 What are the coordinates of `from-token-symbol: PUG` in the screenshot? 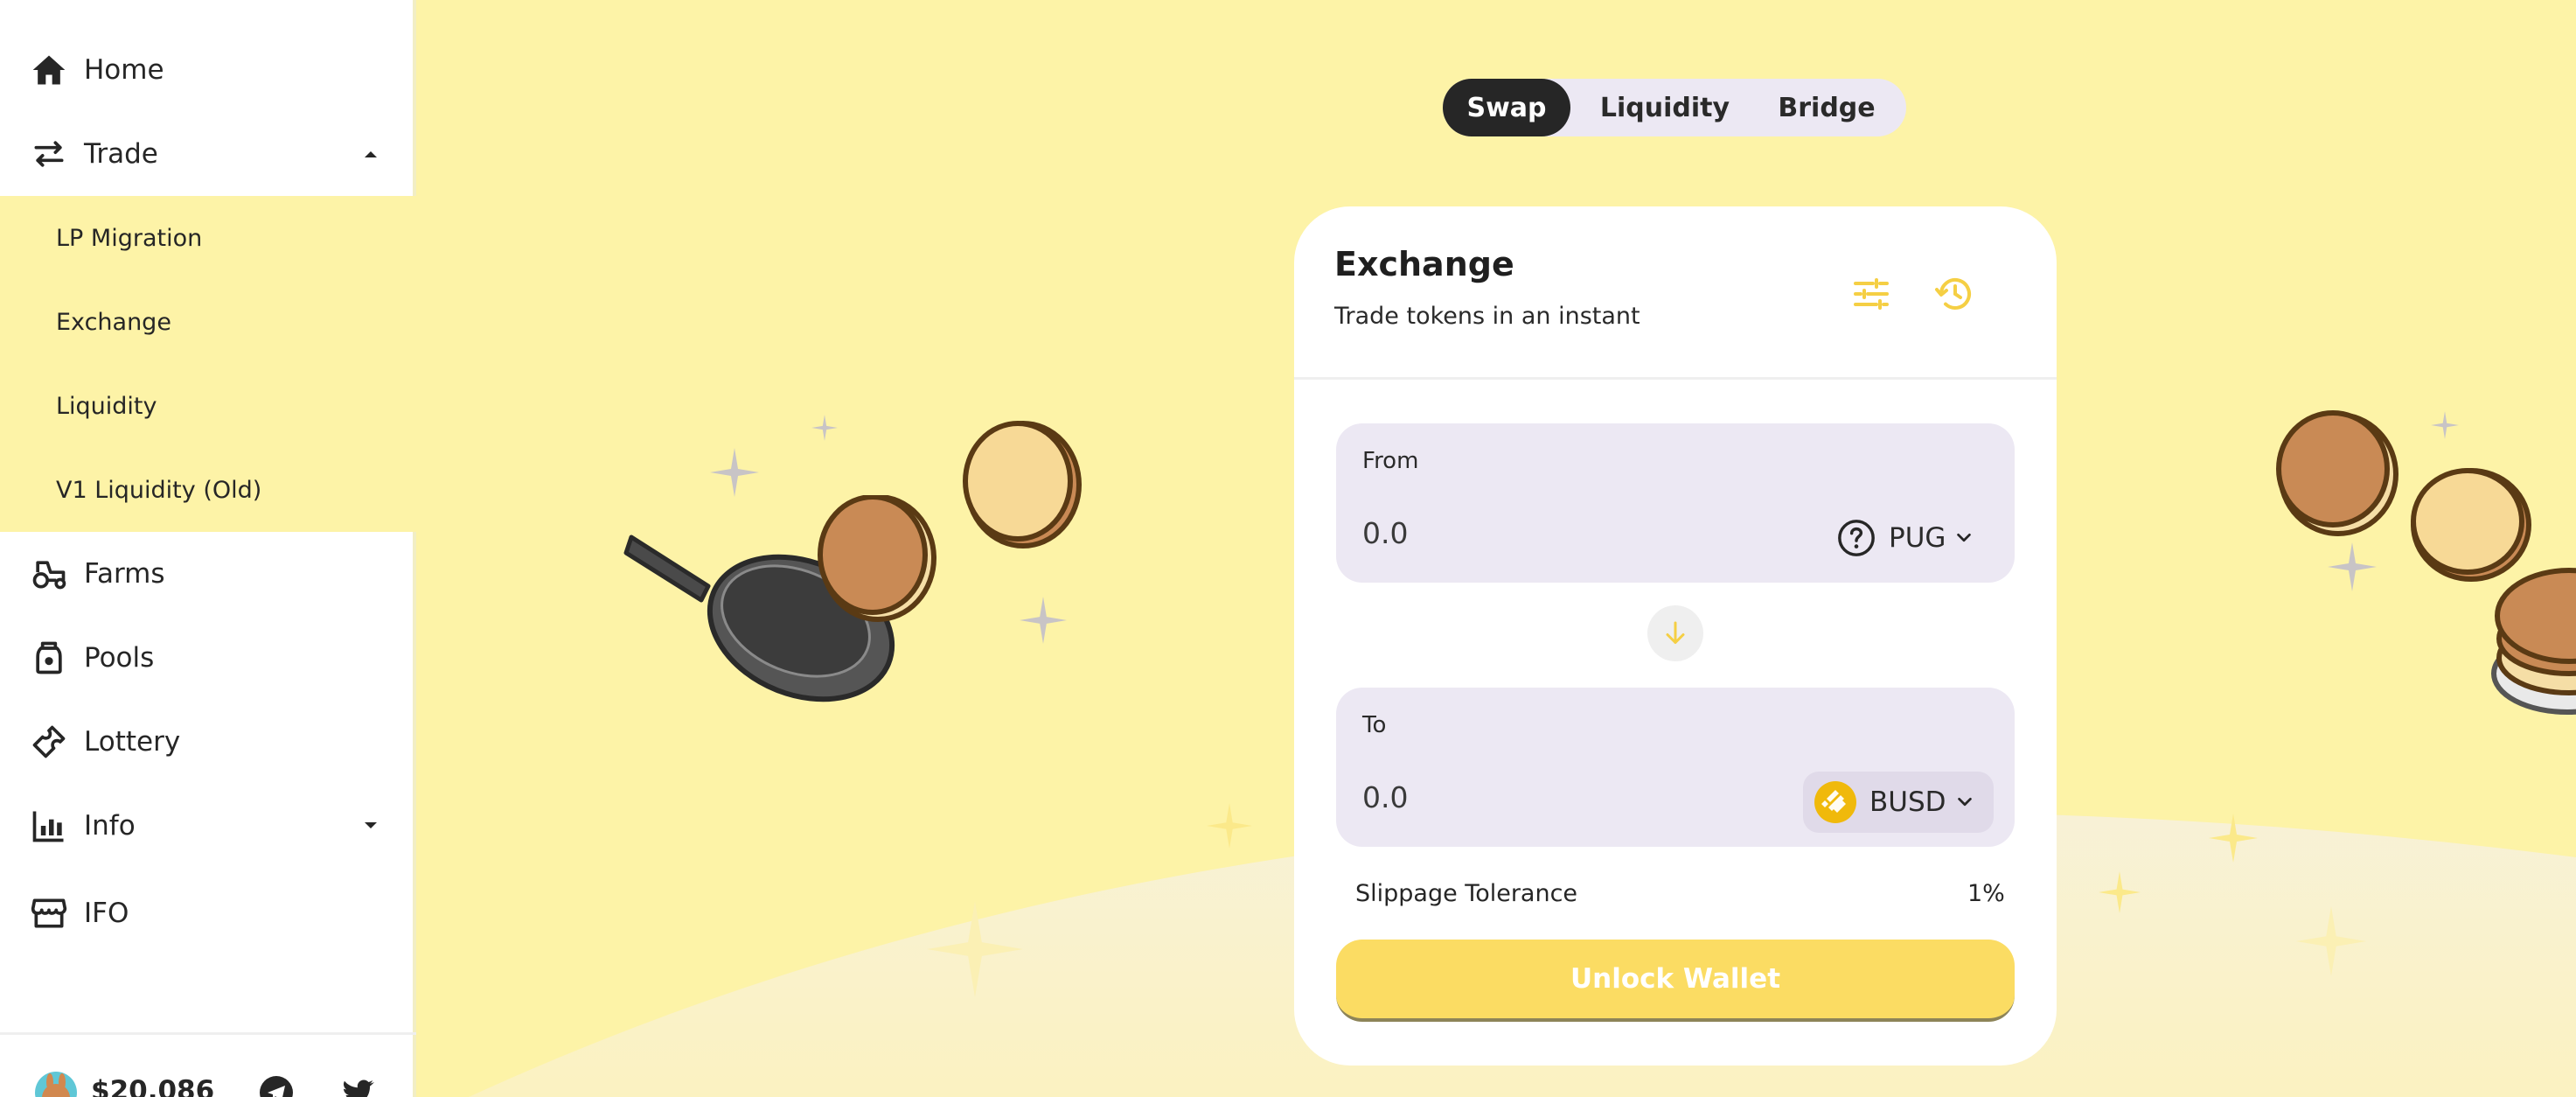 It's located at (1918, 538).